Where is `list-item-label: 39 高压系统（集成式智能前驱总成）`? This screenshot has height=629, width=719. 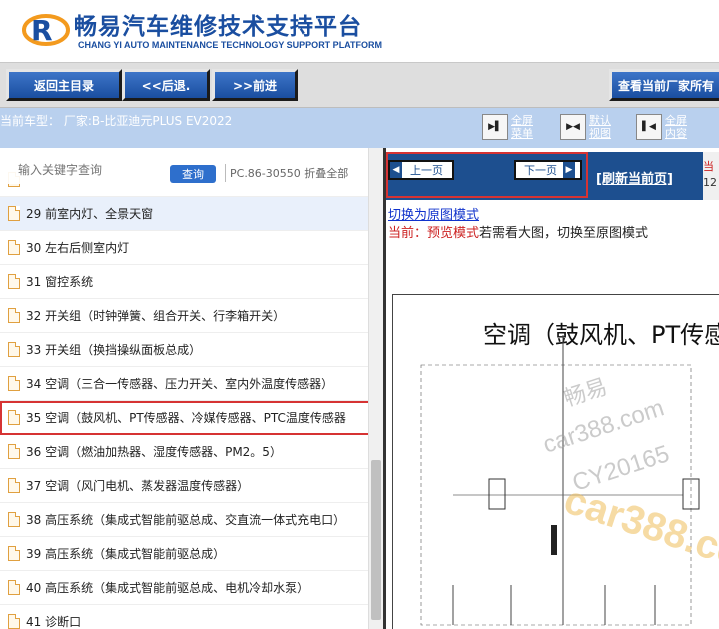
list-item-label: 39 高压系统（集成式智能前驱总成） is located at coordinates (126, 554).